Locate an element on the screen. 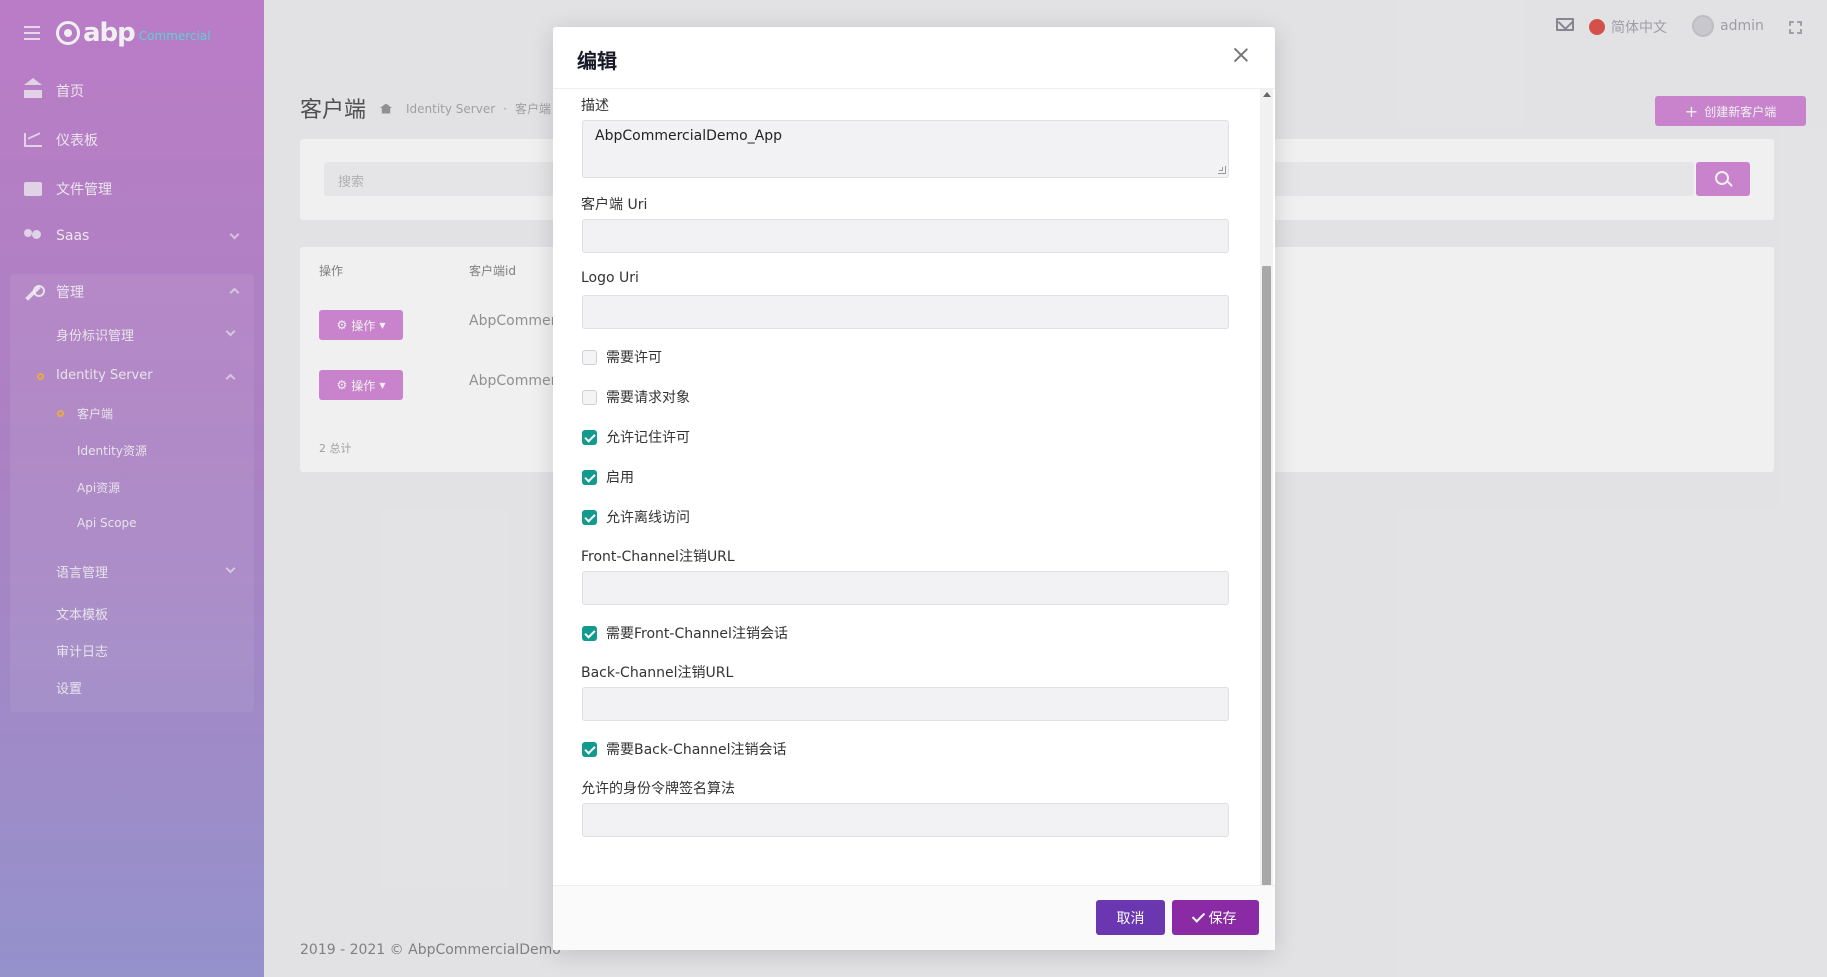  cancel-label: 取消 is located at coordinates (1130, 918).